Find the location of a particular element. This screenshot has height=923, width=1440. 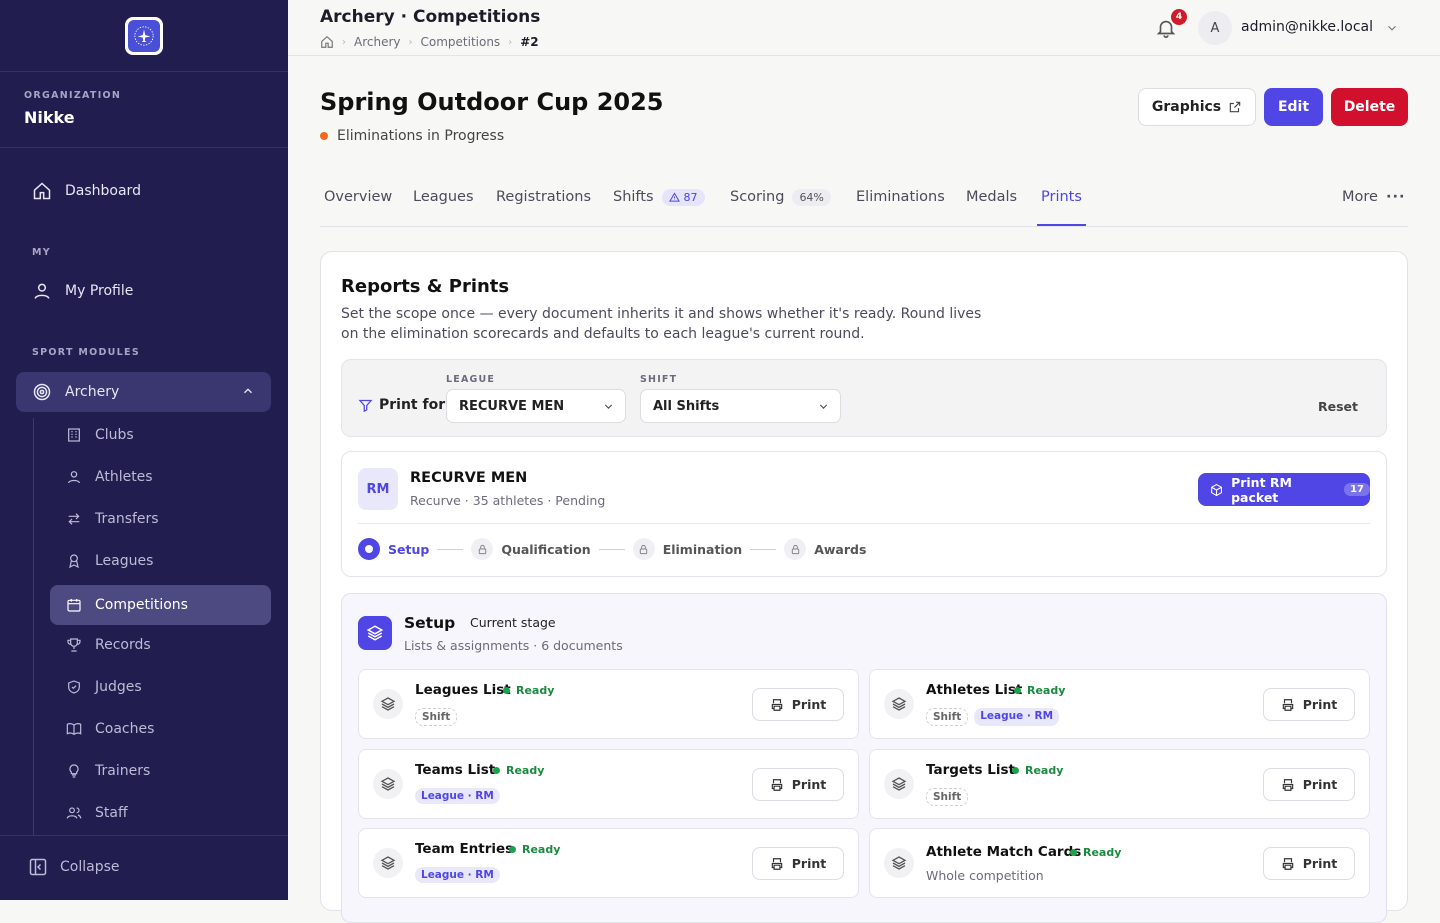

tab-more: More ··· is located at coordinates (1373, 203).